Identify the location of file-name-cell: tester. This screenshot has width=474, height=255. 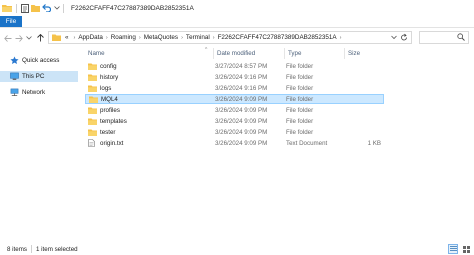
(101, 132).